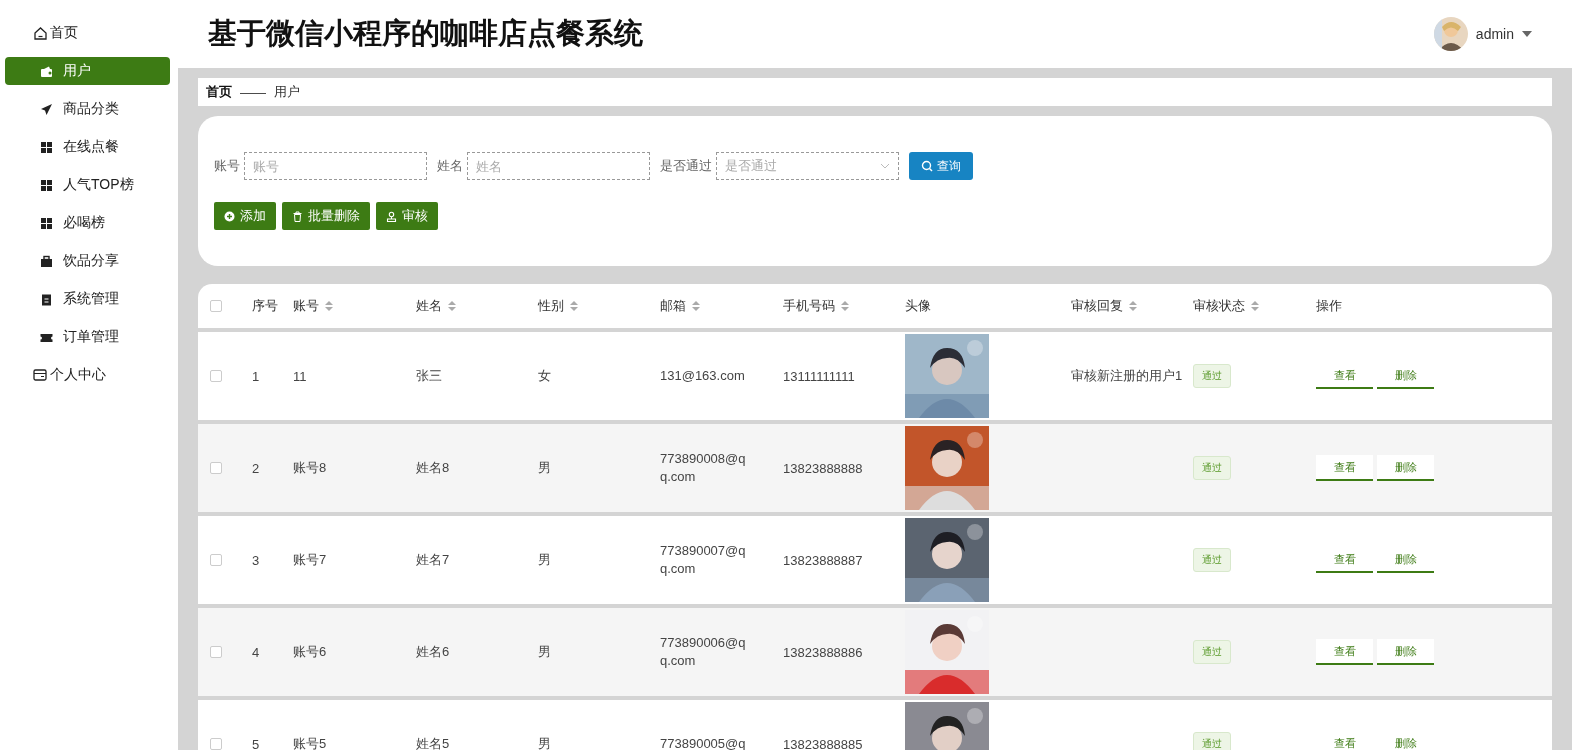 Image resolution: width=1572 pixels, height=750 pixels. What do you see at coordinates (918, 306) in the screenshot?
I see `column-header: 头像` at bounding box center [918, 306].